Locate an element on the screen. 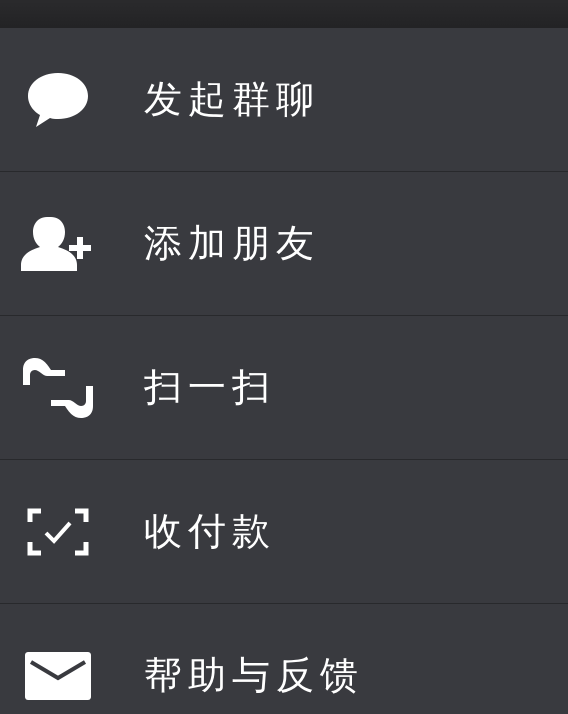  menu-label: 添加朋友 is located at coordinates (232, 243).